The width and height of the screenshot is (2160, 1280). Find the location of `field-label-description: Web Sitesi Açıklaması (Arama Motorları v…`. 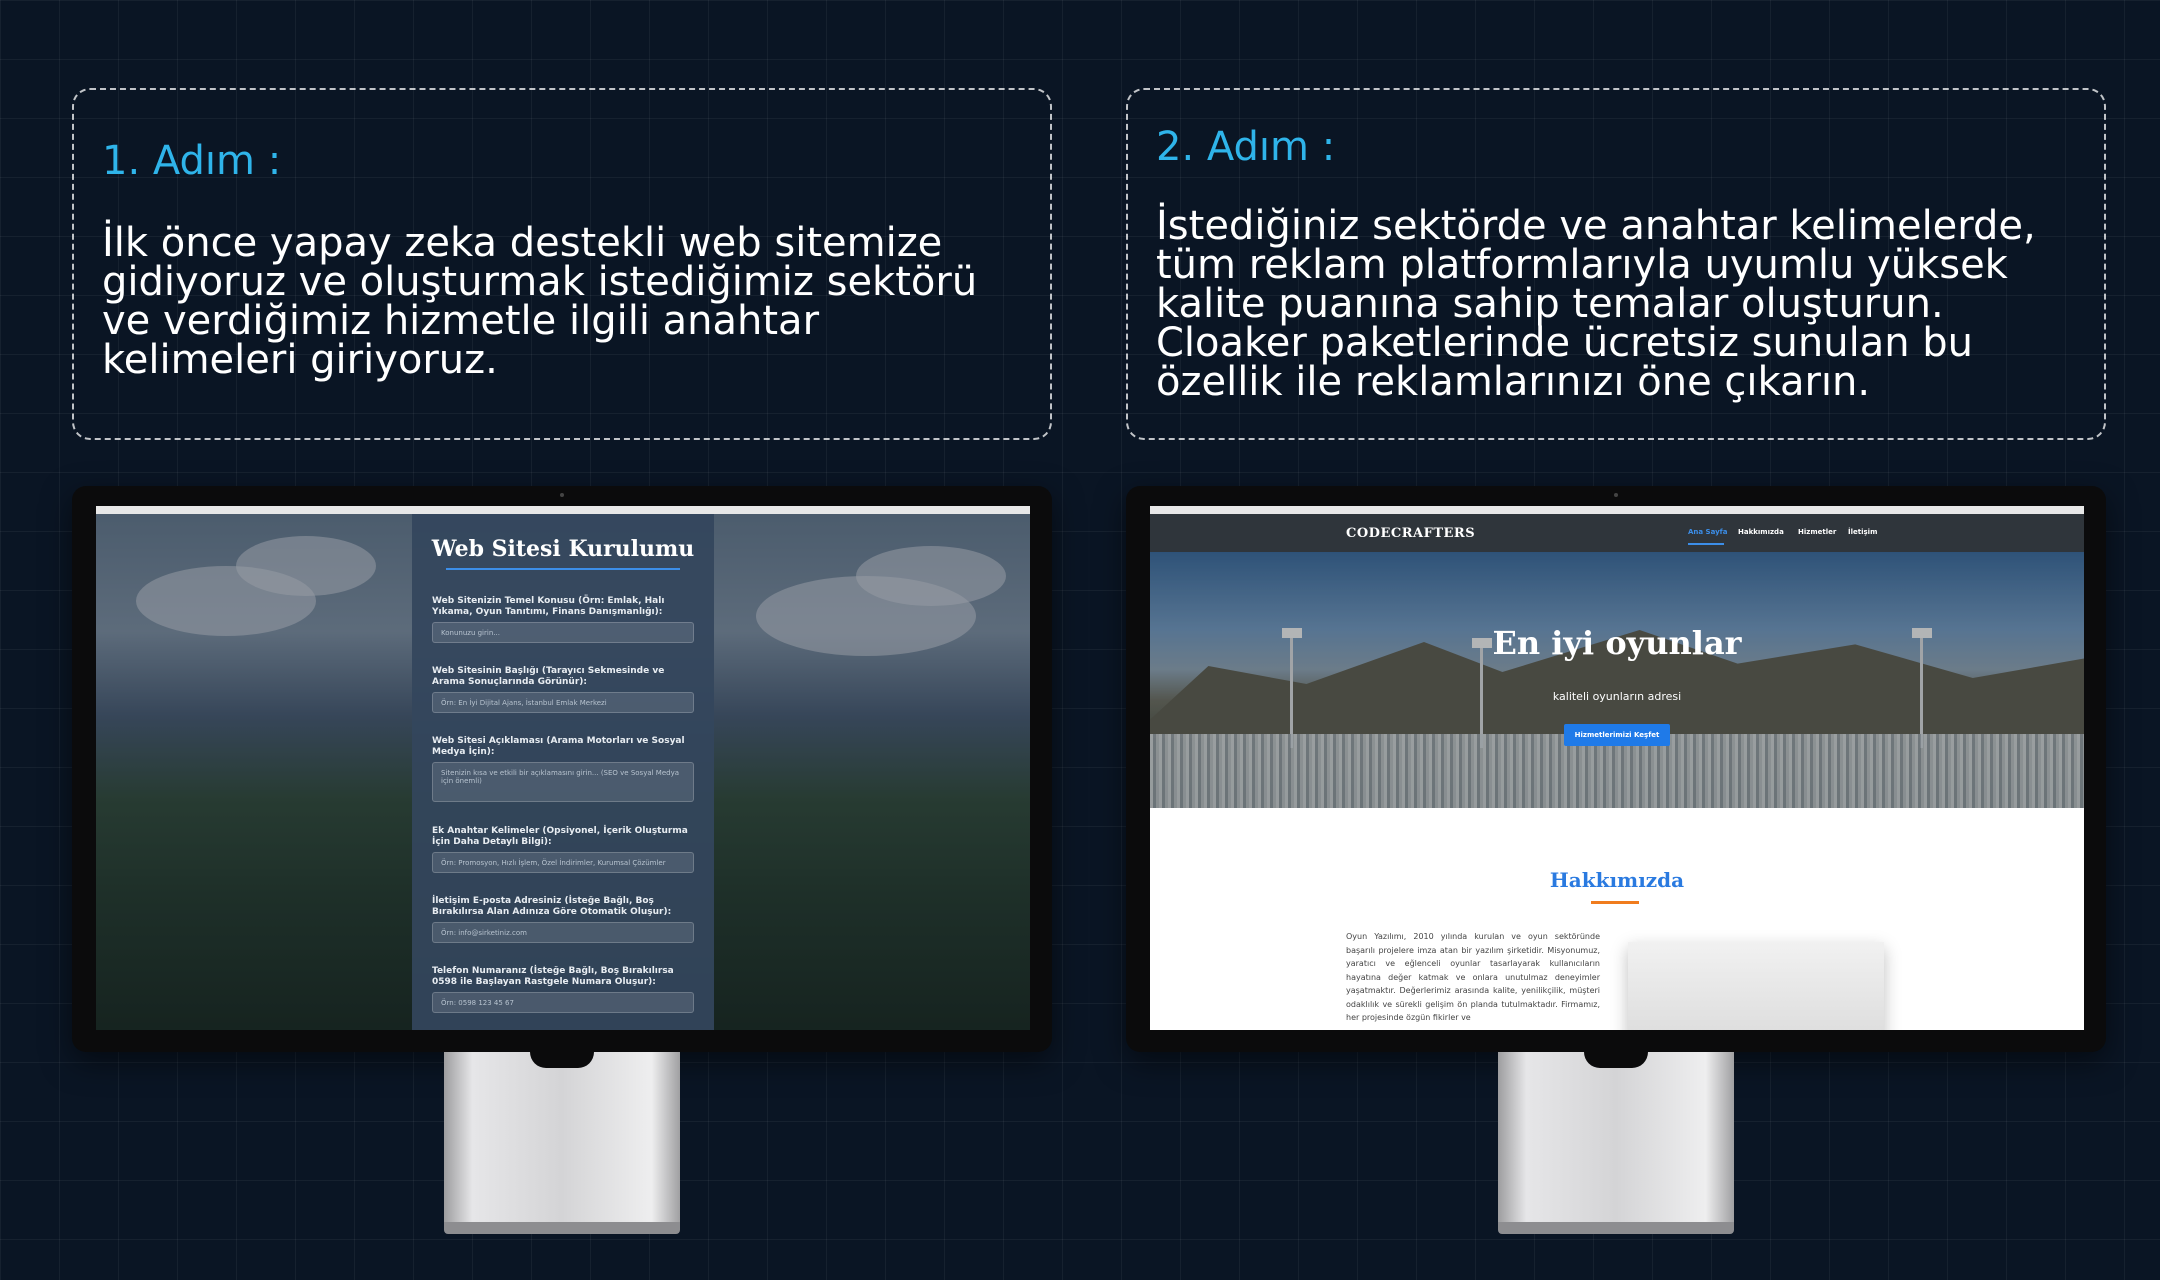

field-label-description: Web Sitesi Açıklaması (Arama Motorları v… is located at coordinates (558, 746).